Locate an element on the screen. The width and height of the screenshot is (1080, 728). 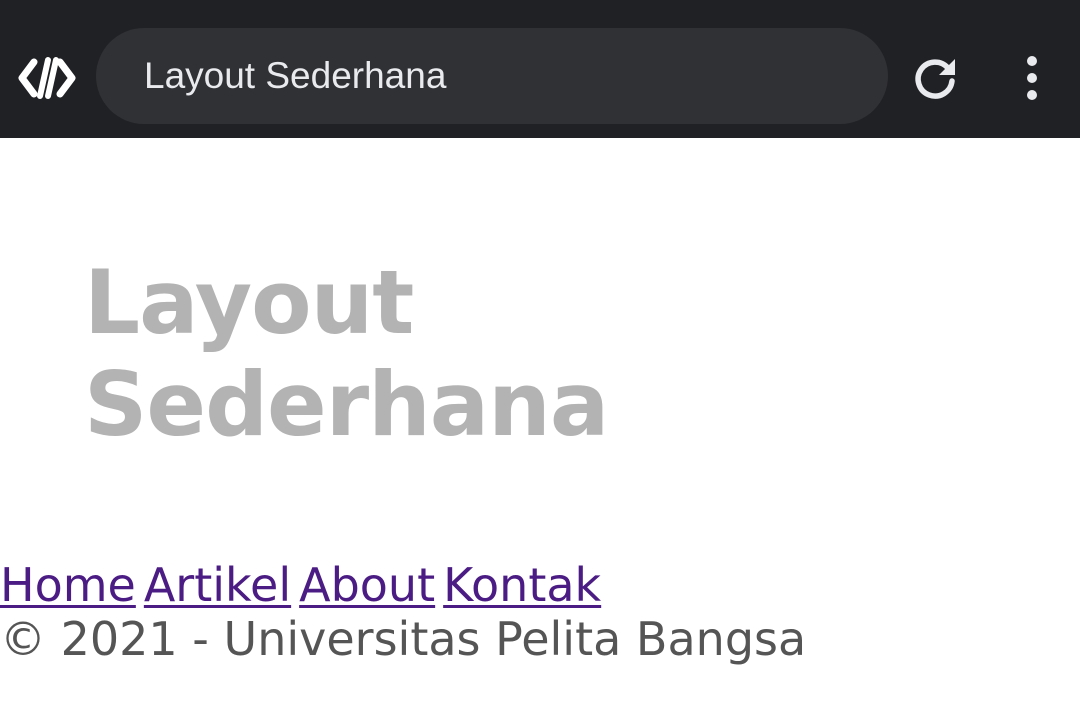
footer-copyright: © 2021 - Universitas Pelita Bangsa is located at coordinates (403, 639).